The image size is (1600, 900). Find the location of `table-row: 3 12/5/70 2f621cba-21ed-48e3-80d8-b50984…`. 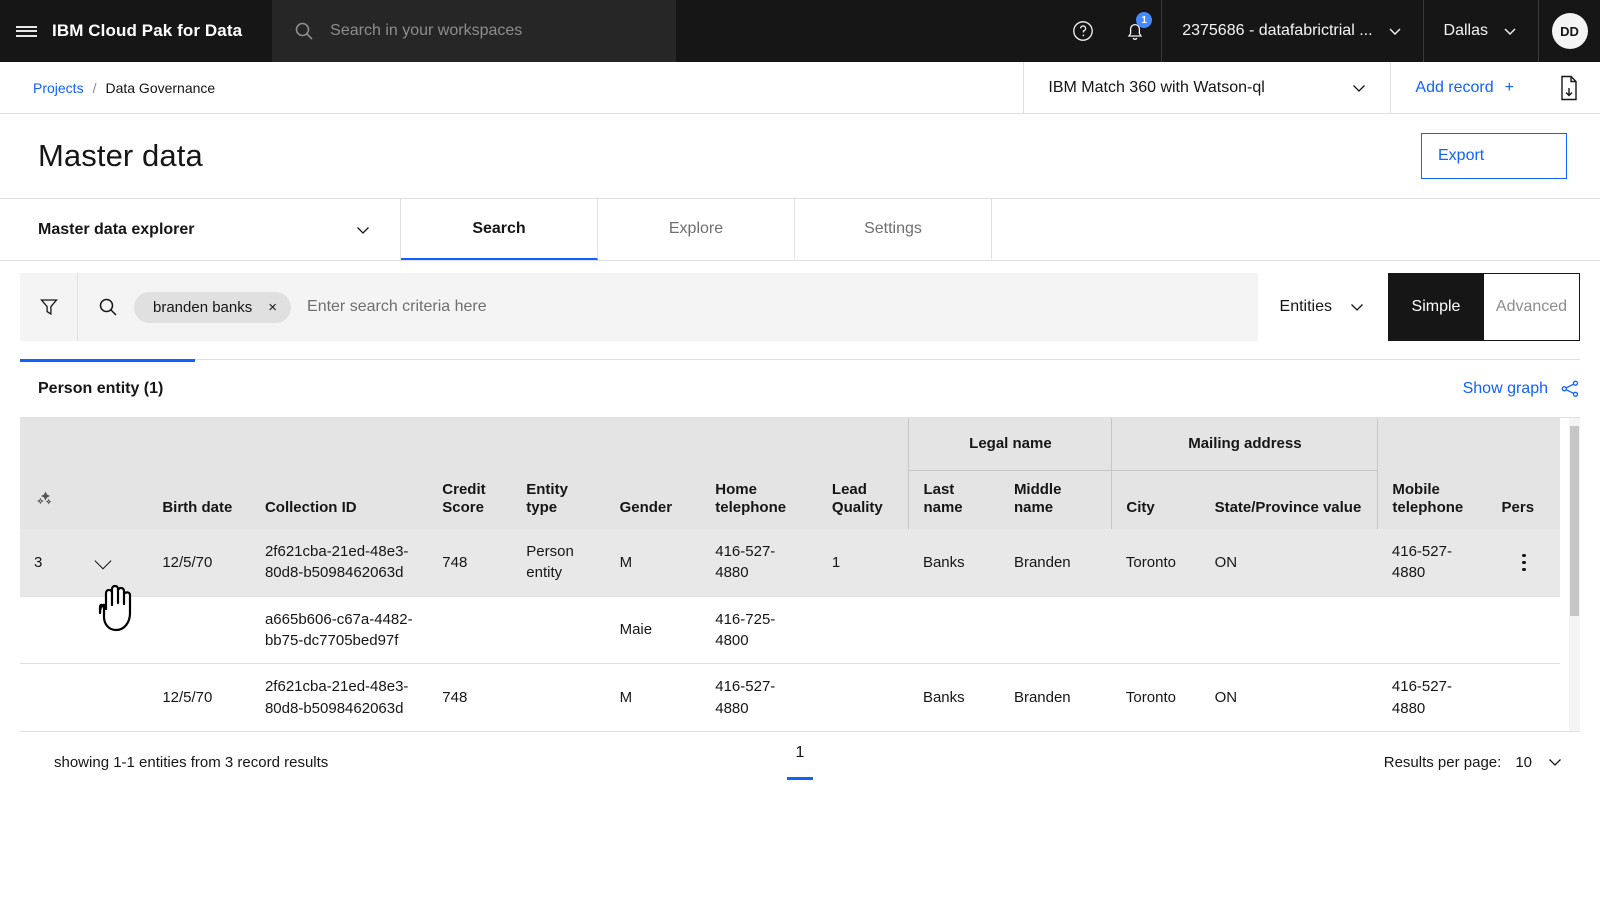

table-row: 3 12/5/70 2f621cba-21ed-48e3-80d8-b50984… is located at coordinates (790, 563).